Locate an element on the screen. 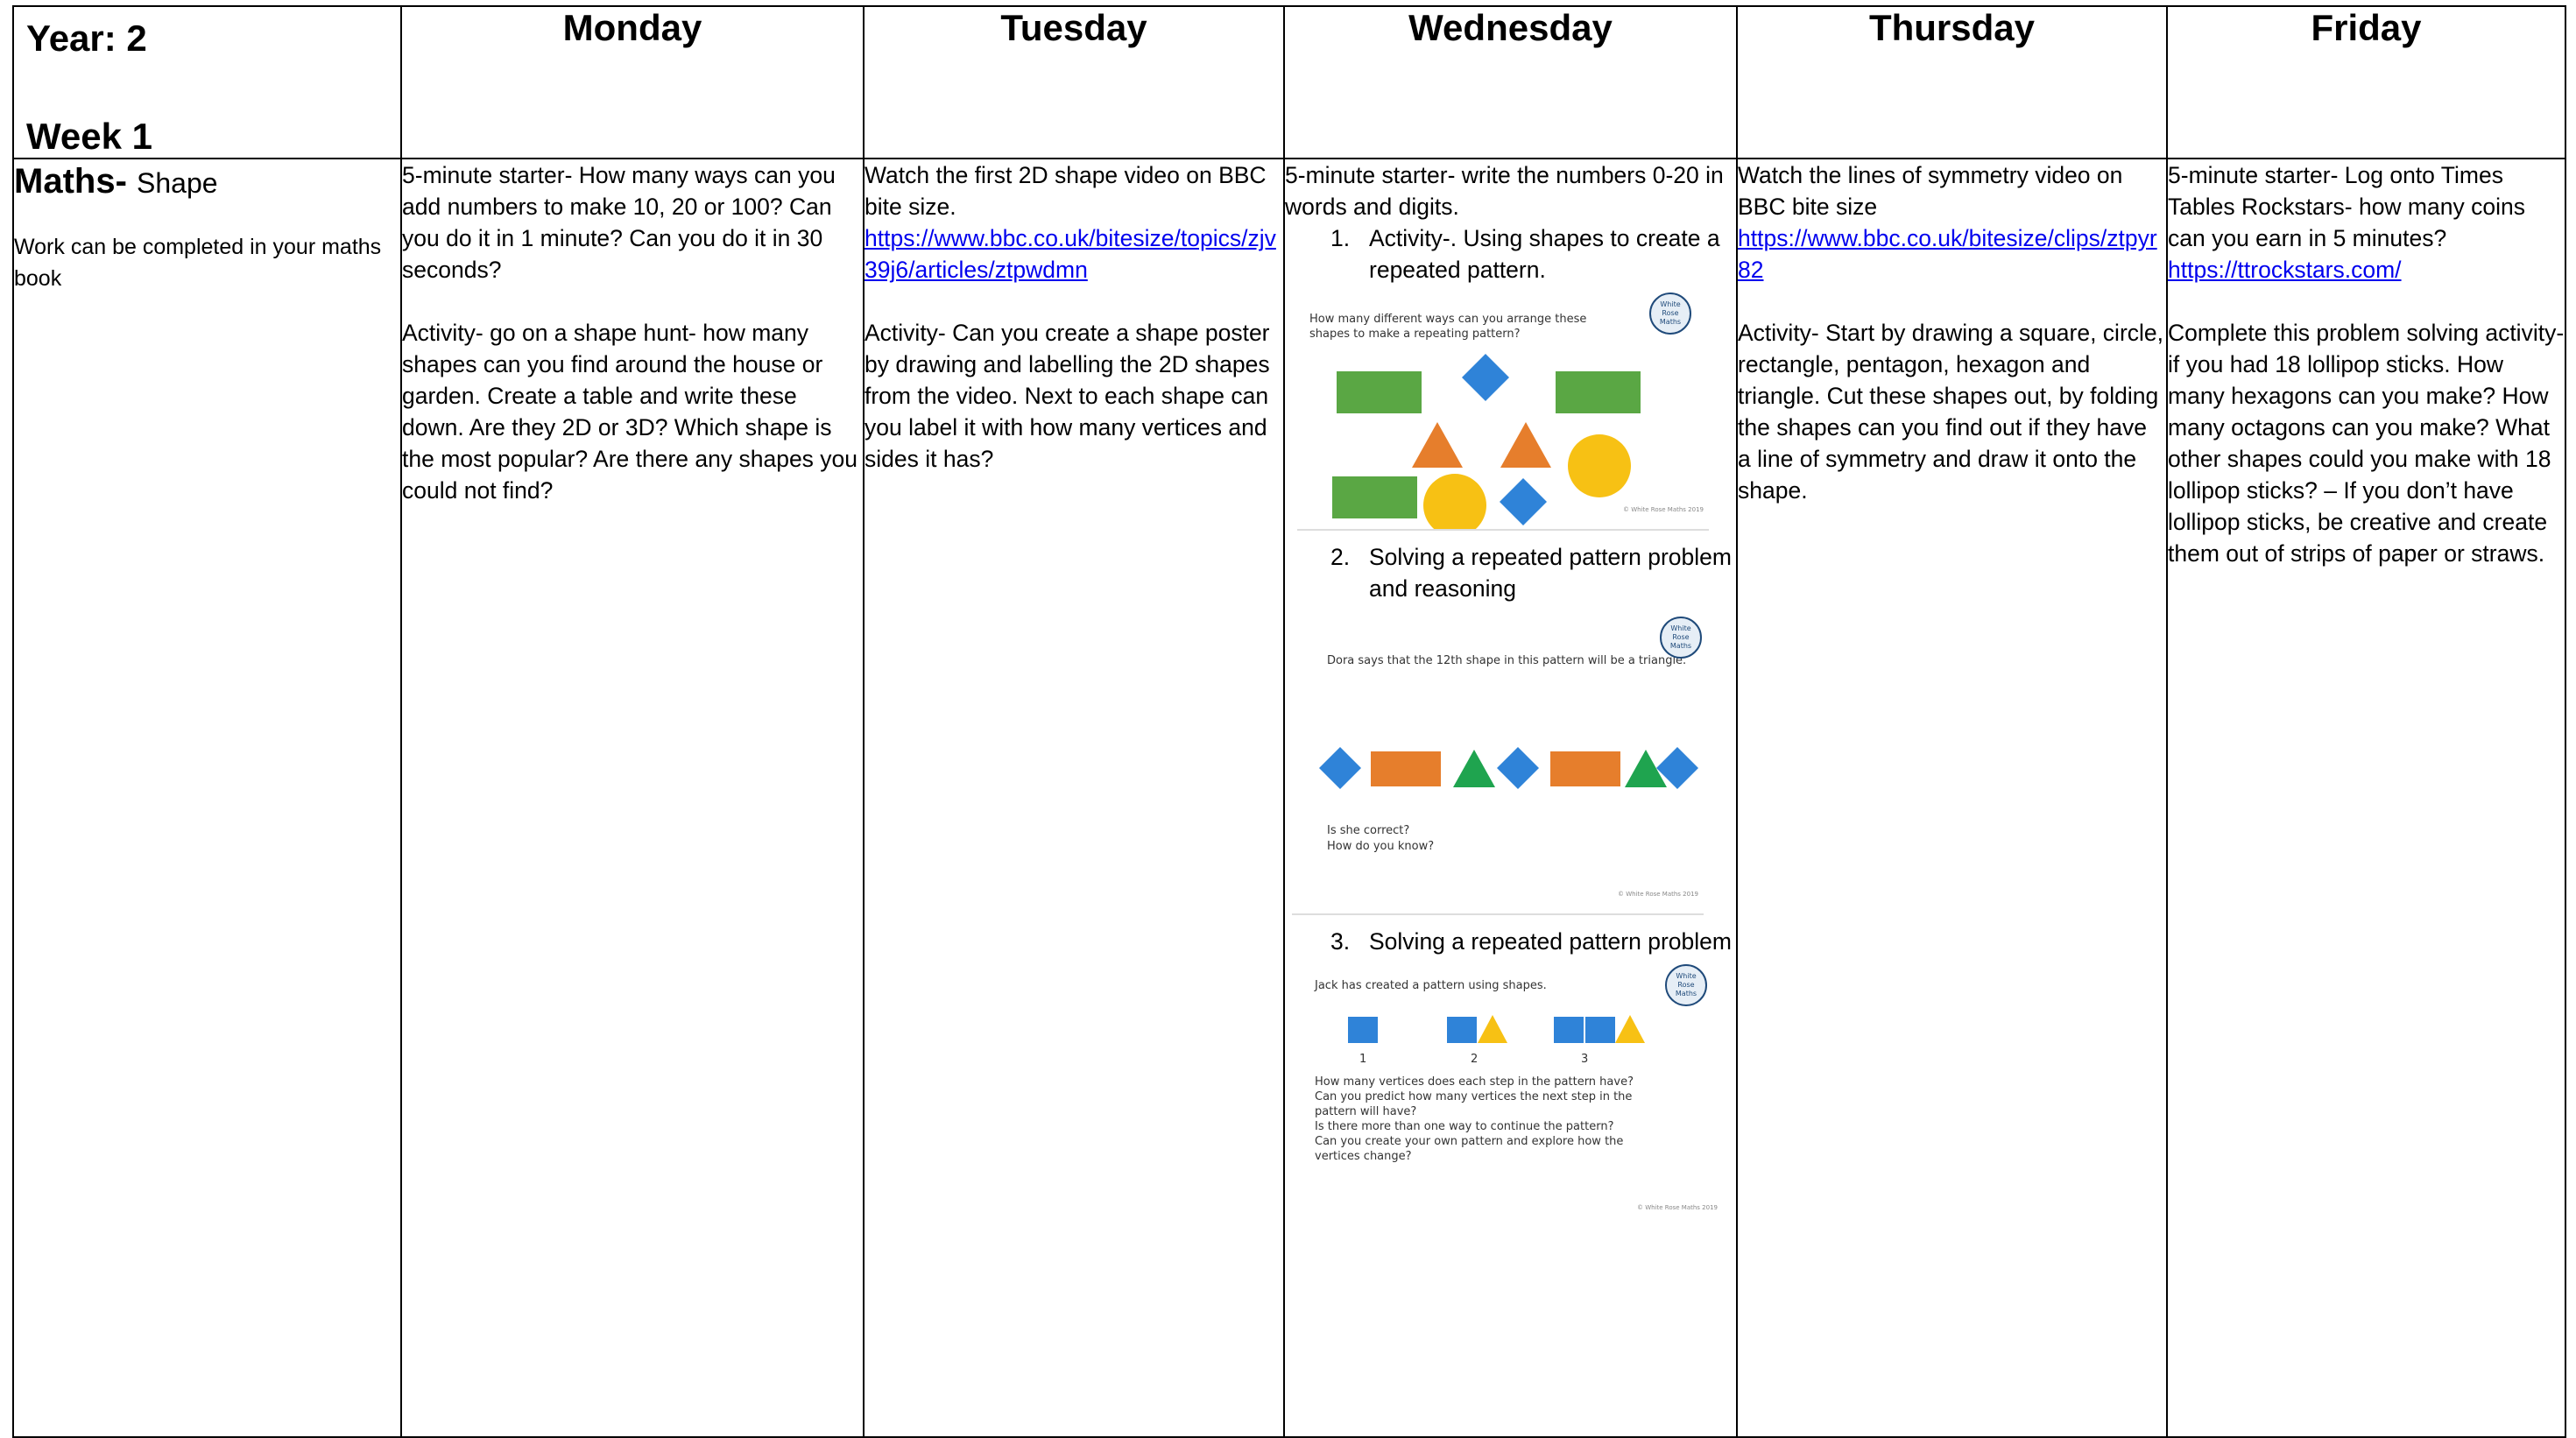 This screenshot has height=1438, width=2576. day-header-friday: Friday is located at coordinates (2366, 82).